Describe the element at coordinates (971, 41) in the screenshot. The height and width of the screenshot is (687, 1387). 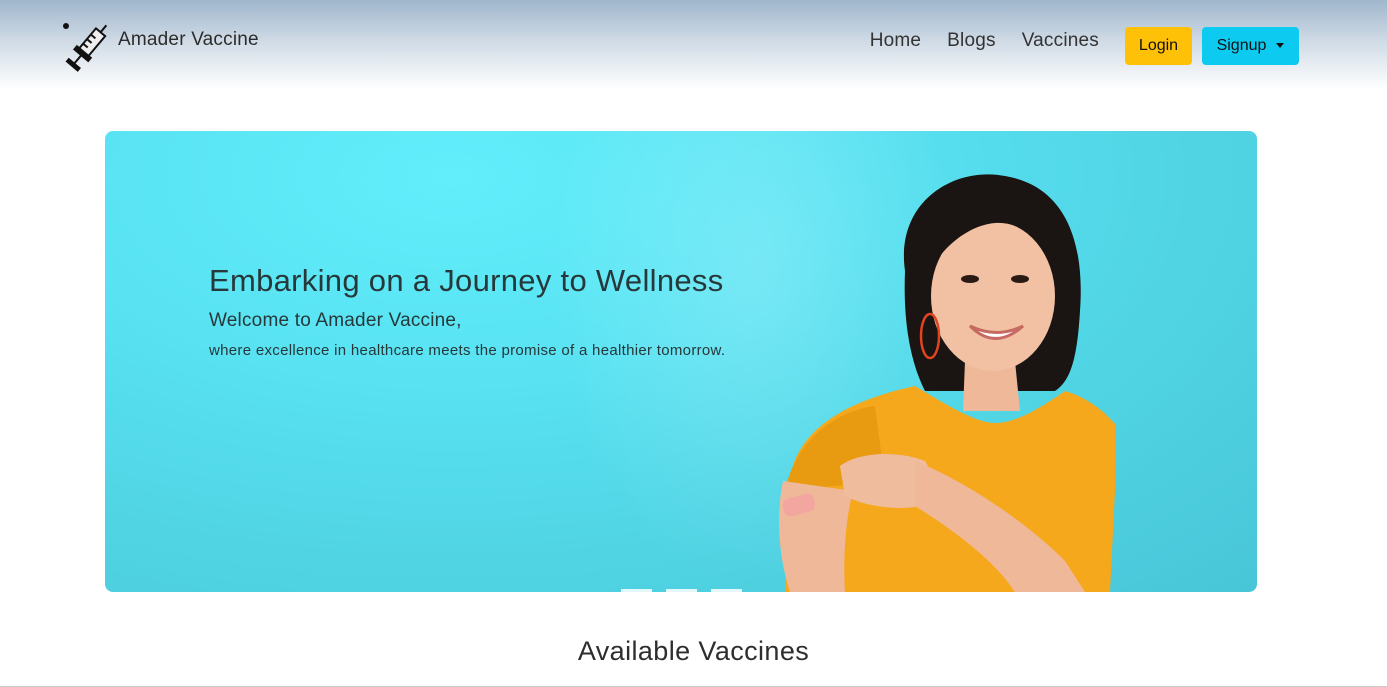
I see `nav-link-blogs: Blogs` at that location.